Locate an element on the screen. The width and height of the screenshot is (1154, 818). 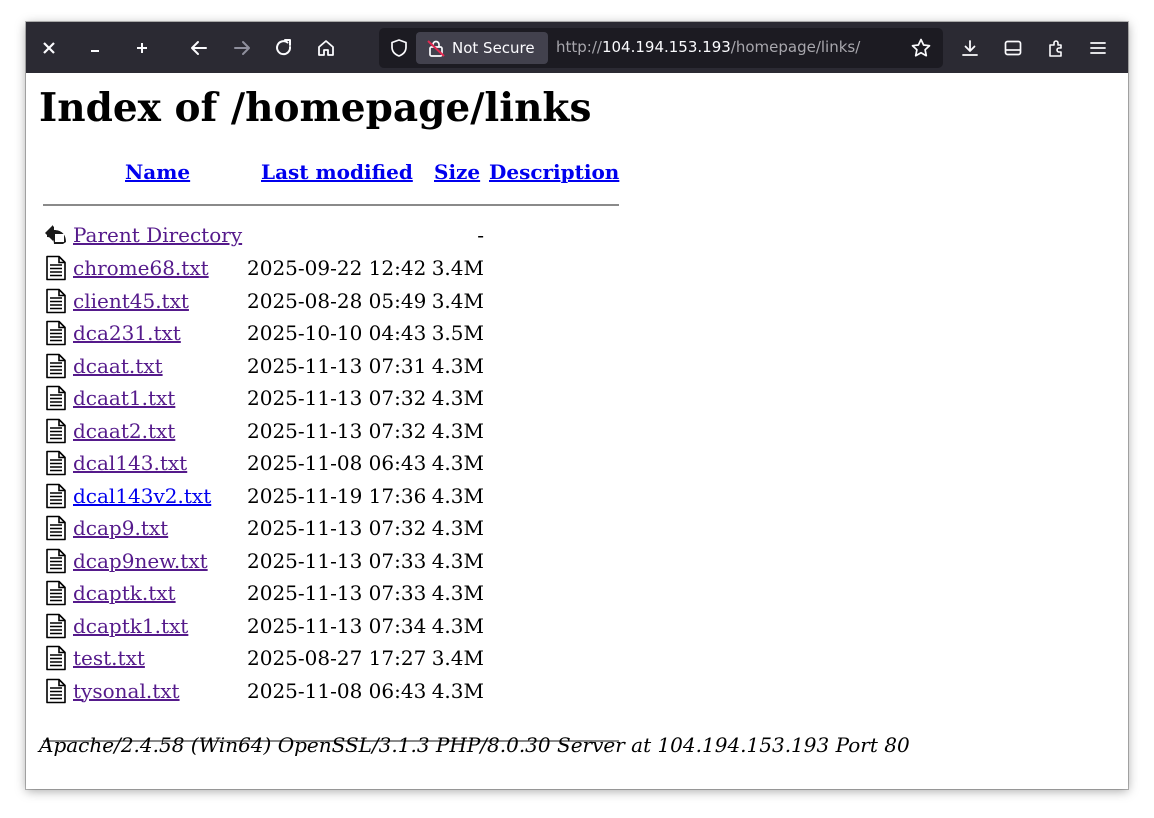
minimize-icon is located at coordinates (95, 48).